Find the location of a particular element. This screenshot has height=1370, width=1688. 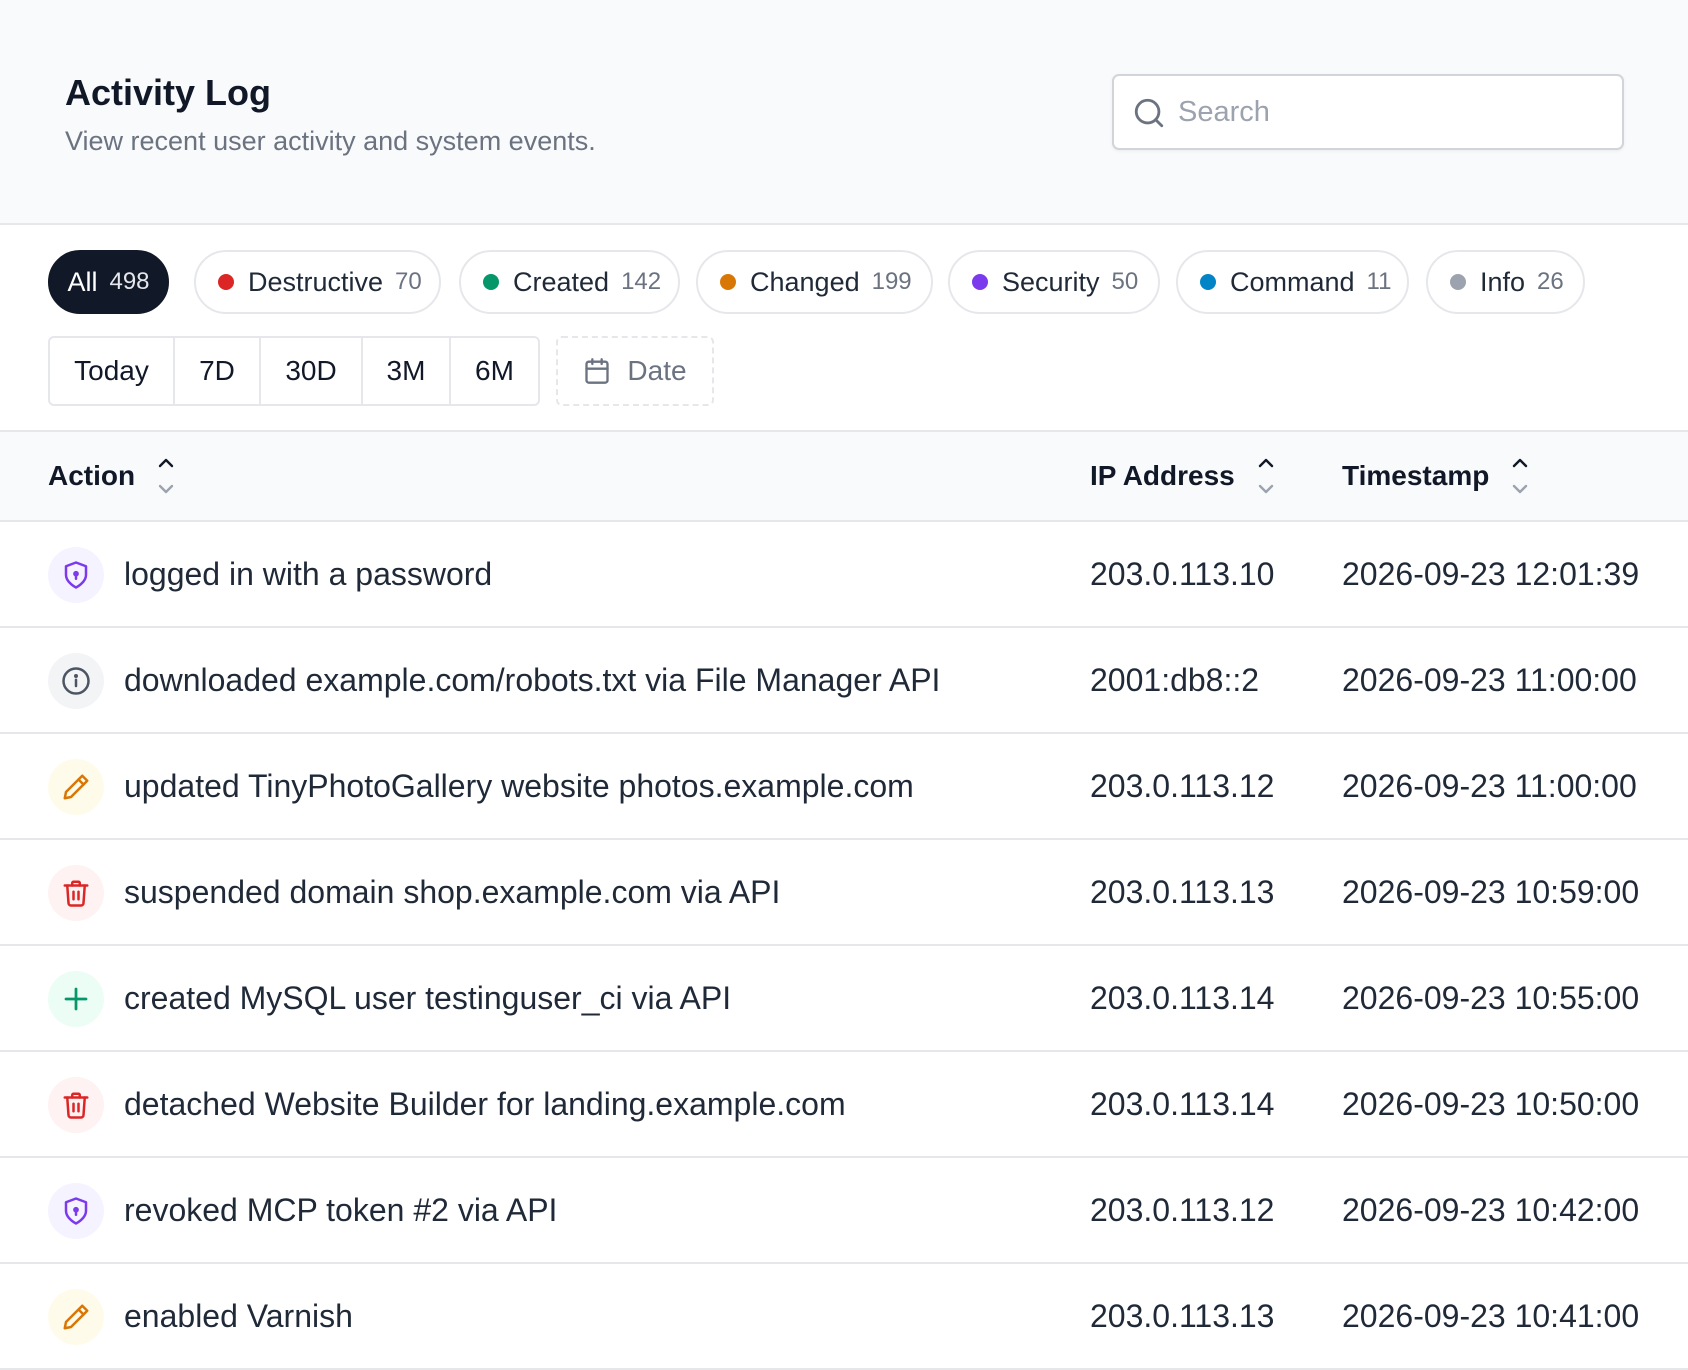

command-dot-icon is located at coordinates (1208, 282).